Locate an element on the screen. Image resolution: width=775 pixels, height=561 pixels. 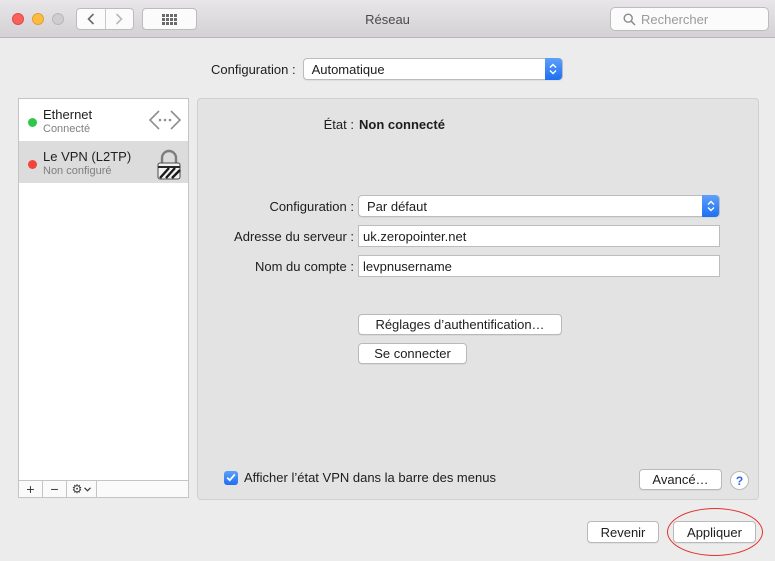
configuration-label: Configuration : is located at coordinates (311, 206).